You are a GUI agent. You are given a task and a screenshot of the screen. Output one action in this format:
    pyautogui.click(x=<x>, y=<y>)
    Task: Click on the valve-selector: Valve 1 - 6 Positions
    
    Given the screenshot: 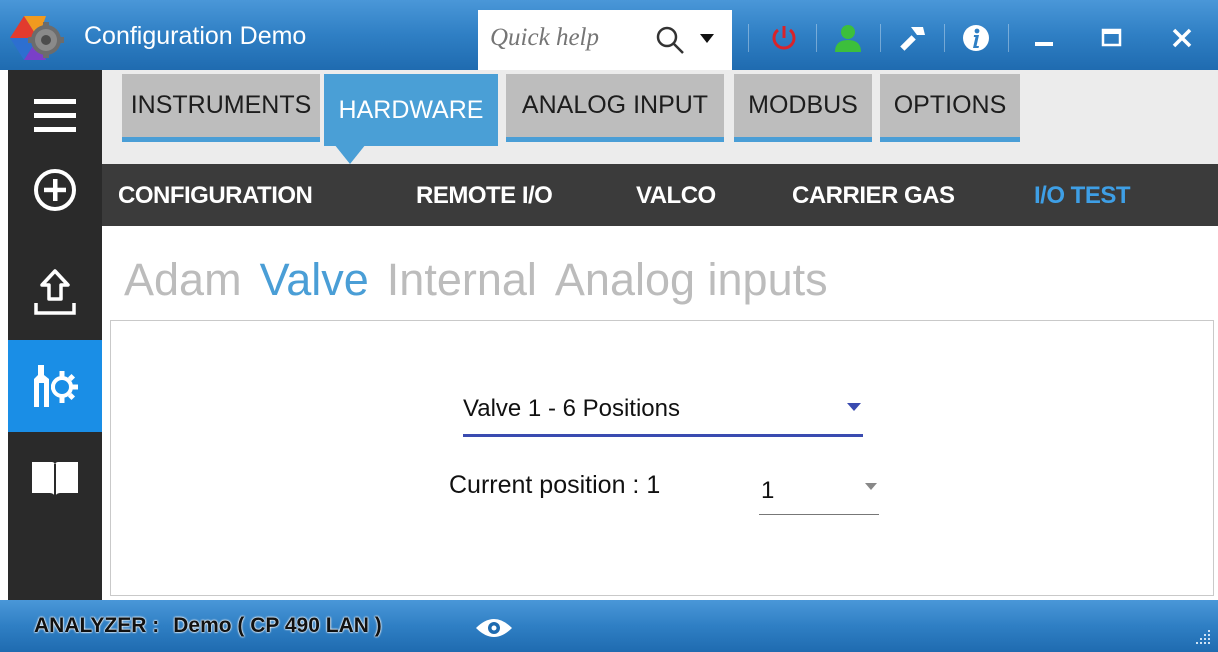 What is the action you would take?
    pyautogui.click(x=663, y=414)
    